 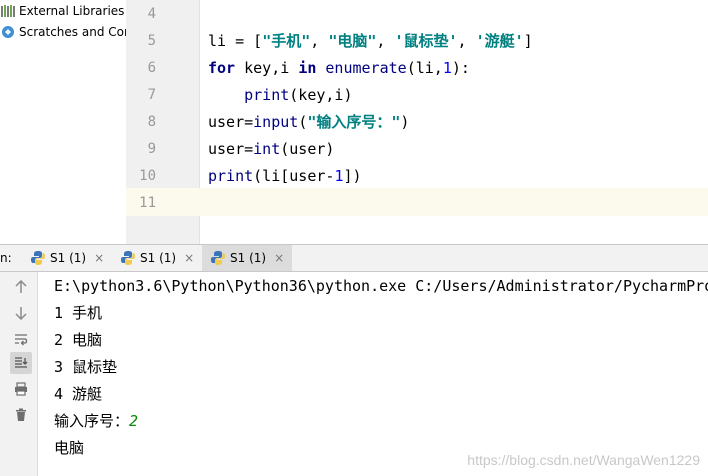 What do you see at coordinates (63, 122) in the screenshot?
I see `project-tree: External Libraries Scratches and Cor` at bounding box center [63, 122].